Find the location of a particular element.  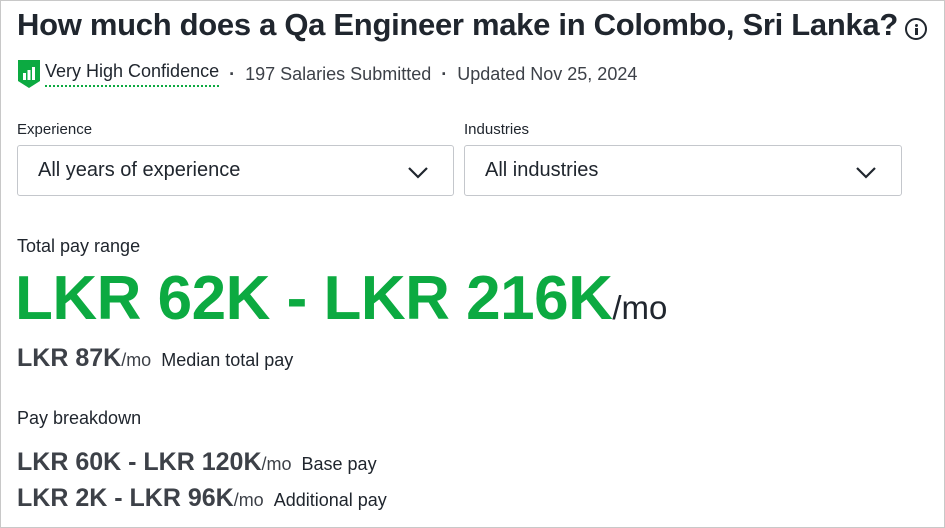

industries-label: Industries is located at coordinates (497, 129).